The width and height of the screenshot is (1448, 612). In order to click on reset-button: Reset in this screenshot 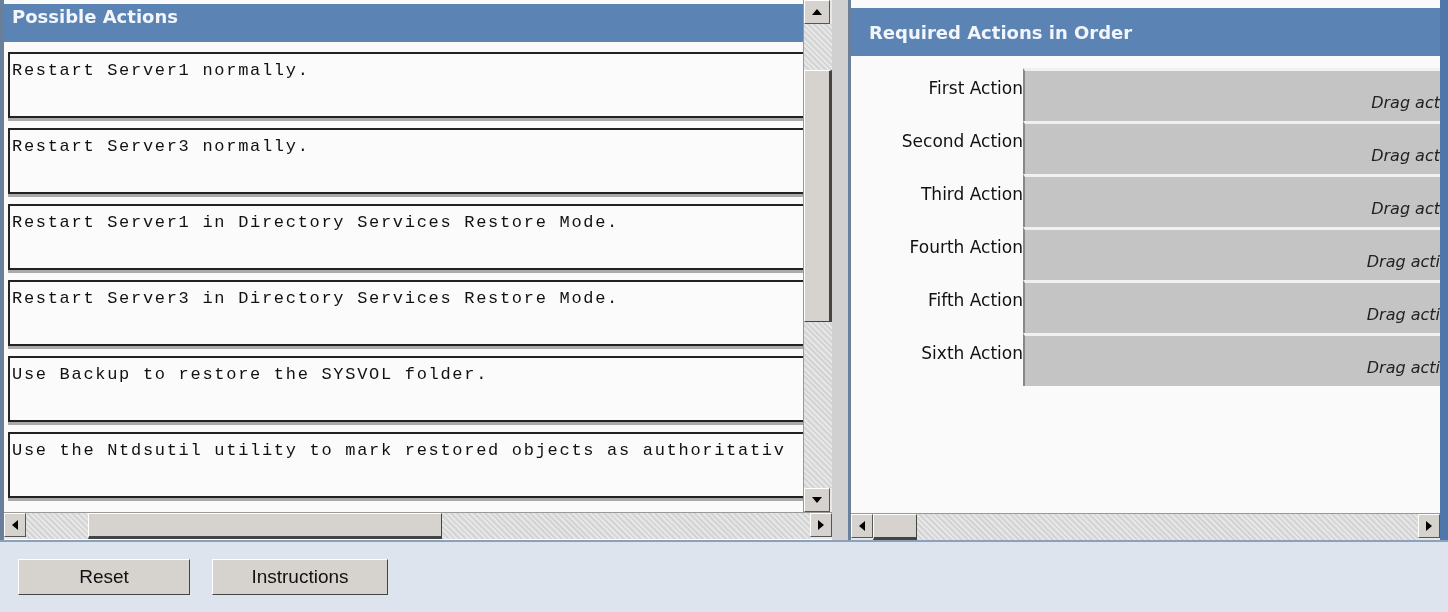, I will do `click(104, 577)`.